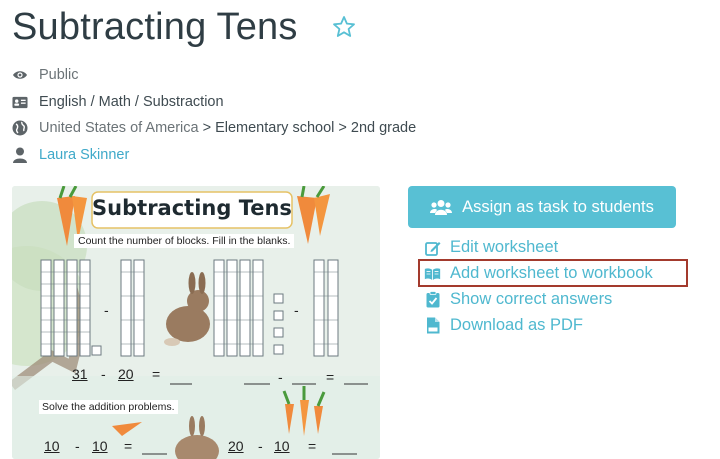  What do you see at coordinates (20, 128) in the screenshot?
I see `globe-icon` at bounding box center [20, 128].